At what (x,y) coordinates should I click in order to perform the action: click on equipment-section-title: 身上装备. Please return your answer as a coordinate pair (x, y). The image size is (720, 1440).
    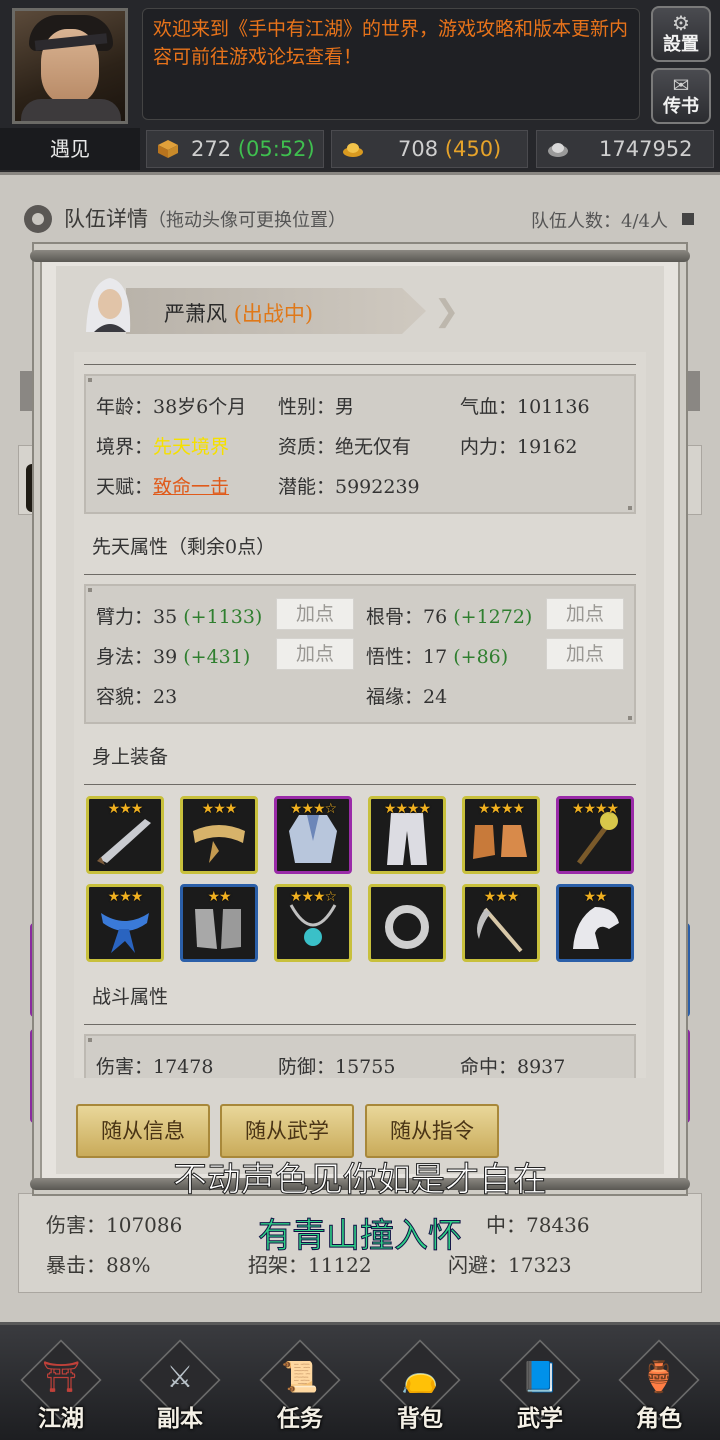
    Looking at the image, I should click on (130, 757).